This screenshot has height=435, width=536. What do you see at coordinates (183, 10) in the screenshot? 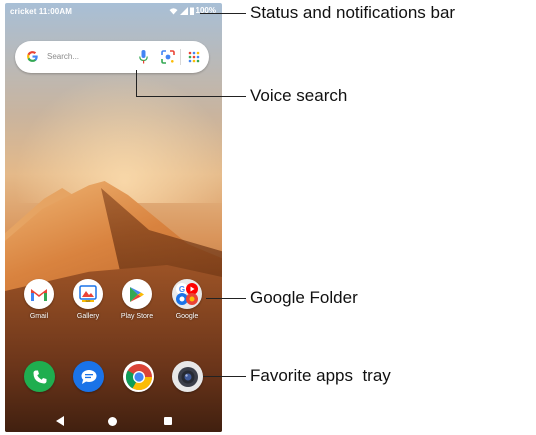
I see `signal-icon` at bounding box center [183, 10].